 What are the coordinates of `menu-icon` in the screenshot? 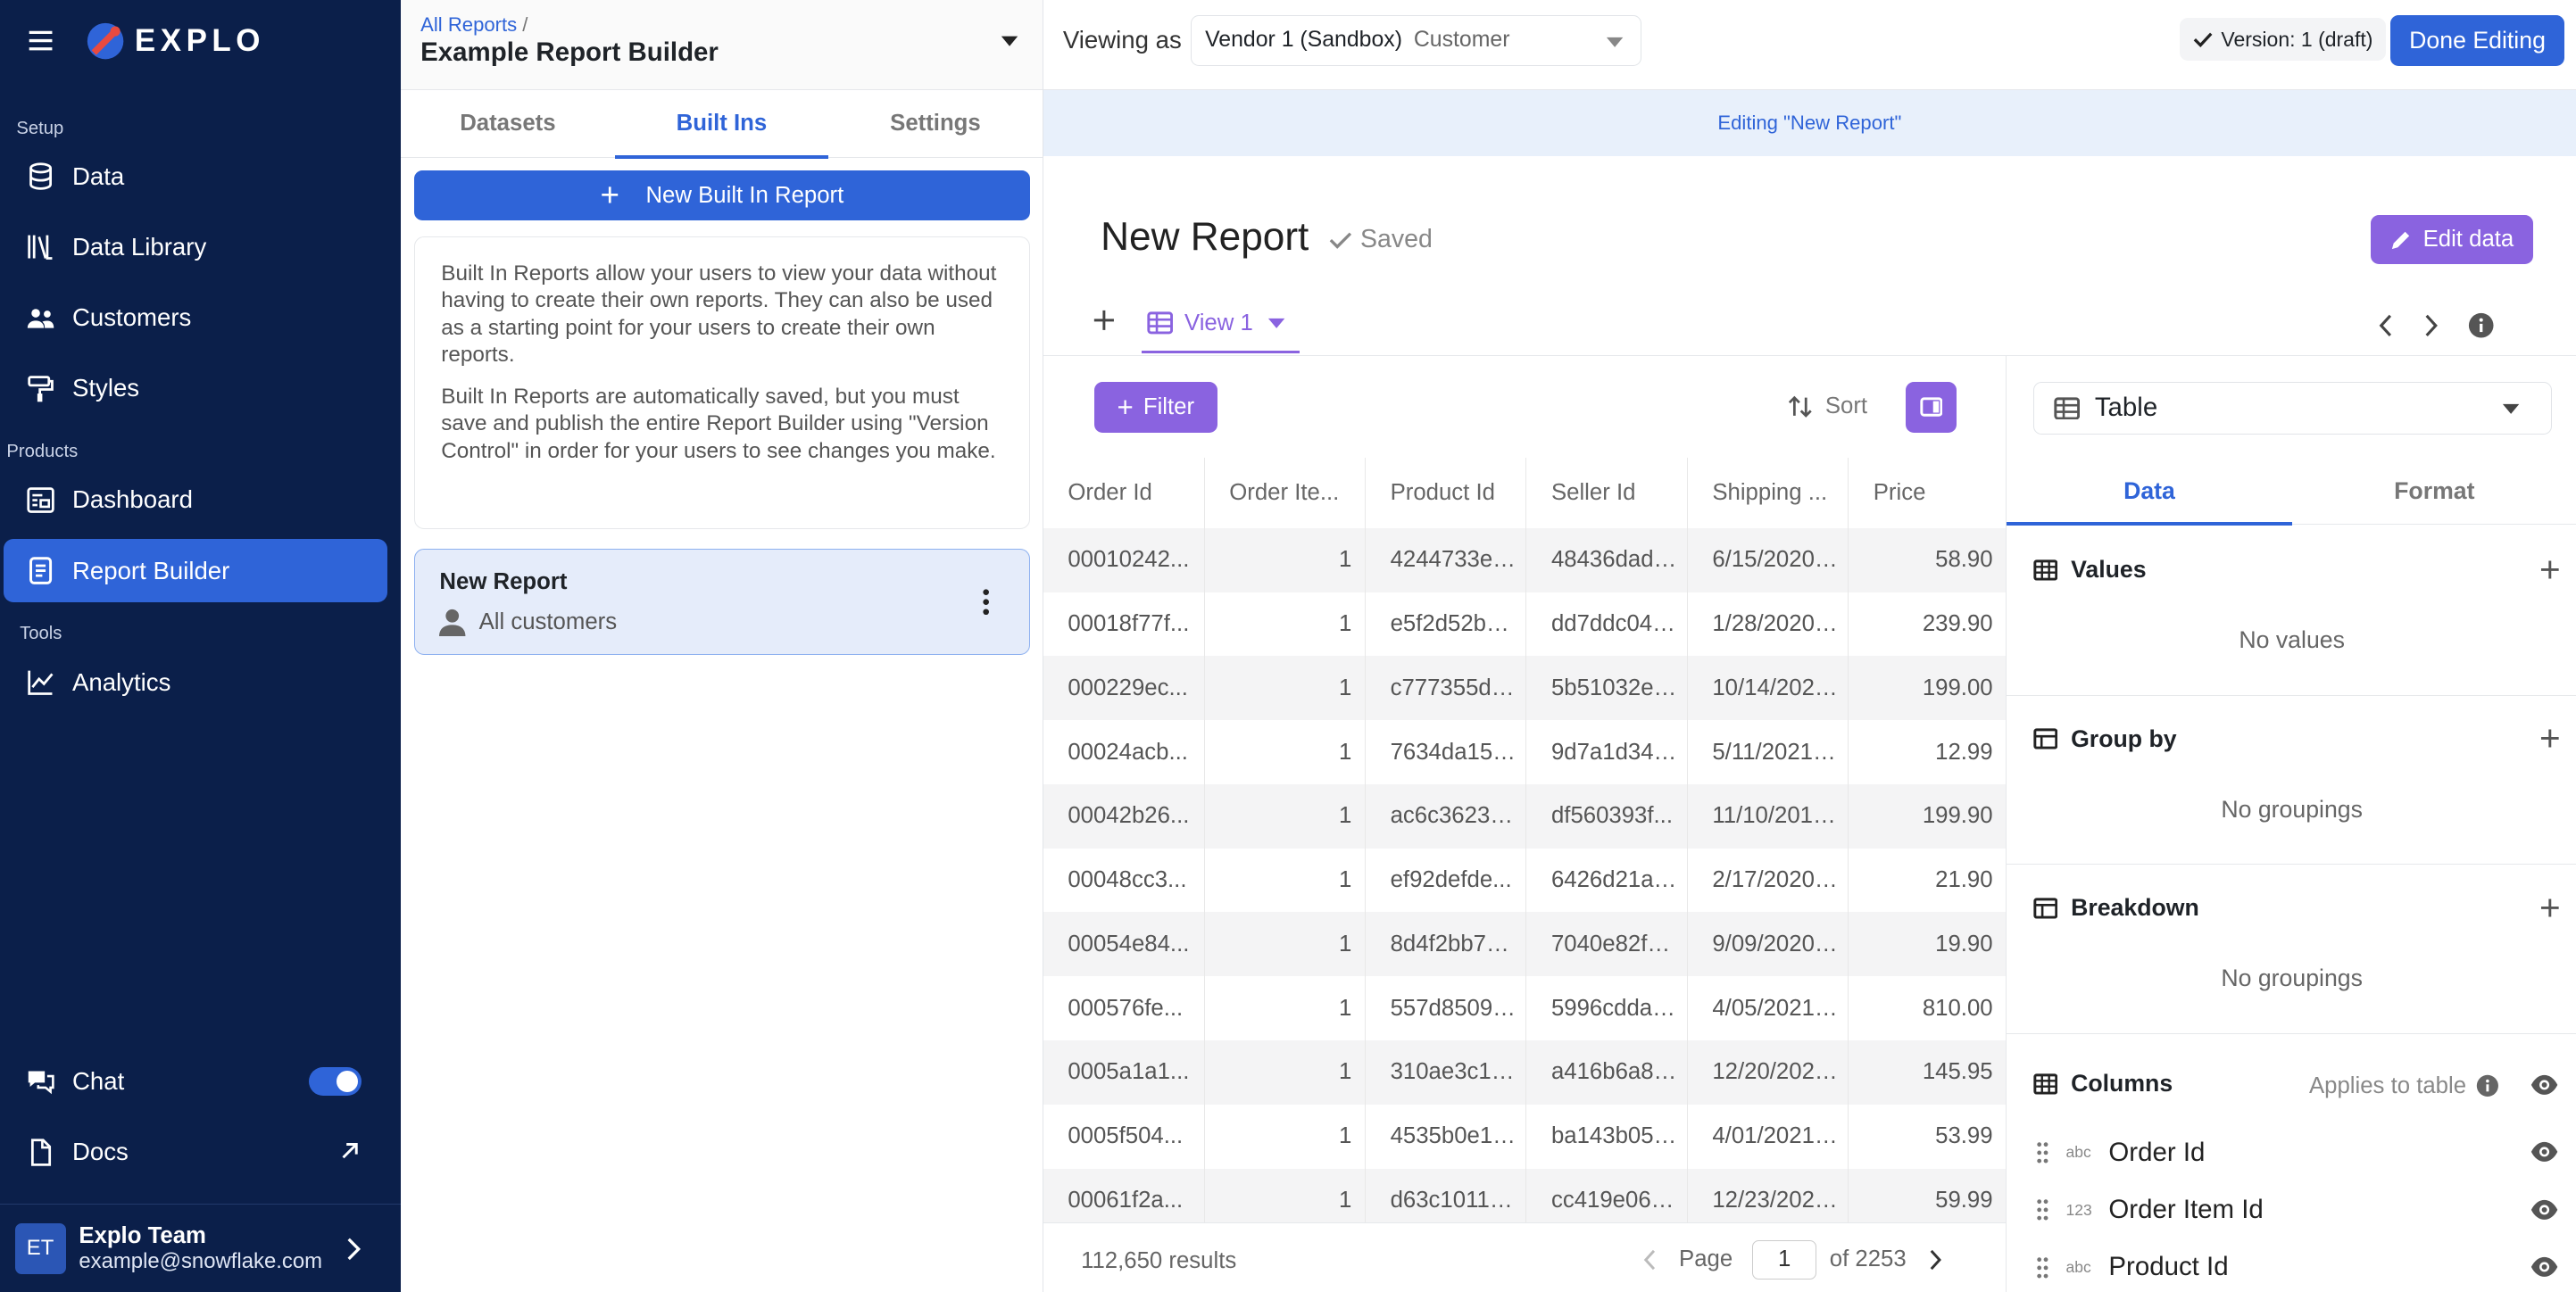 It's located at (40, 40).